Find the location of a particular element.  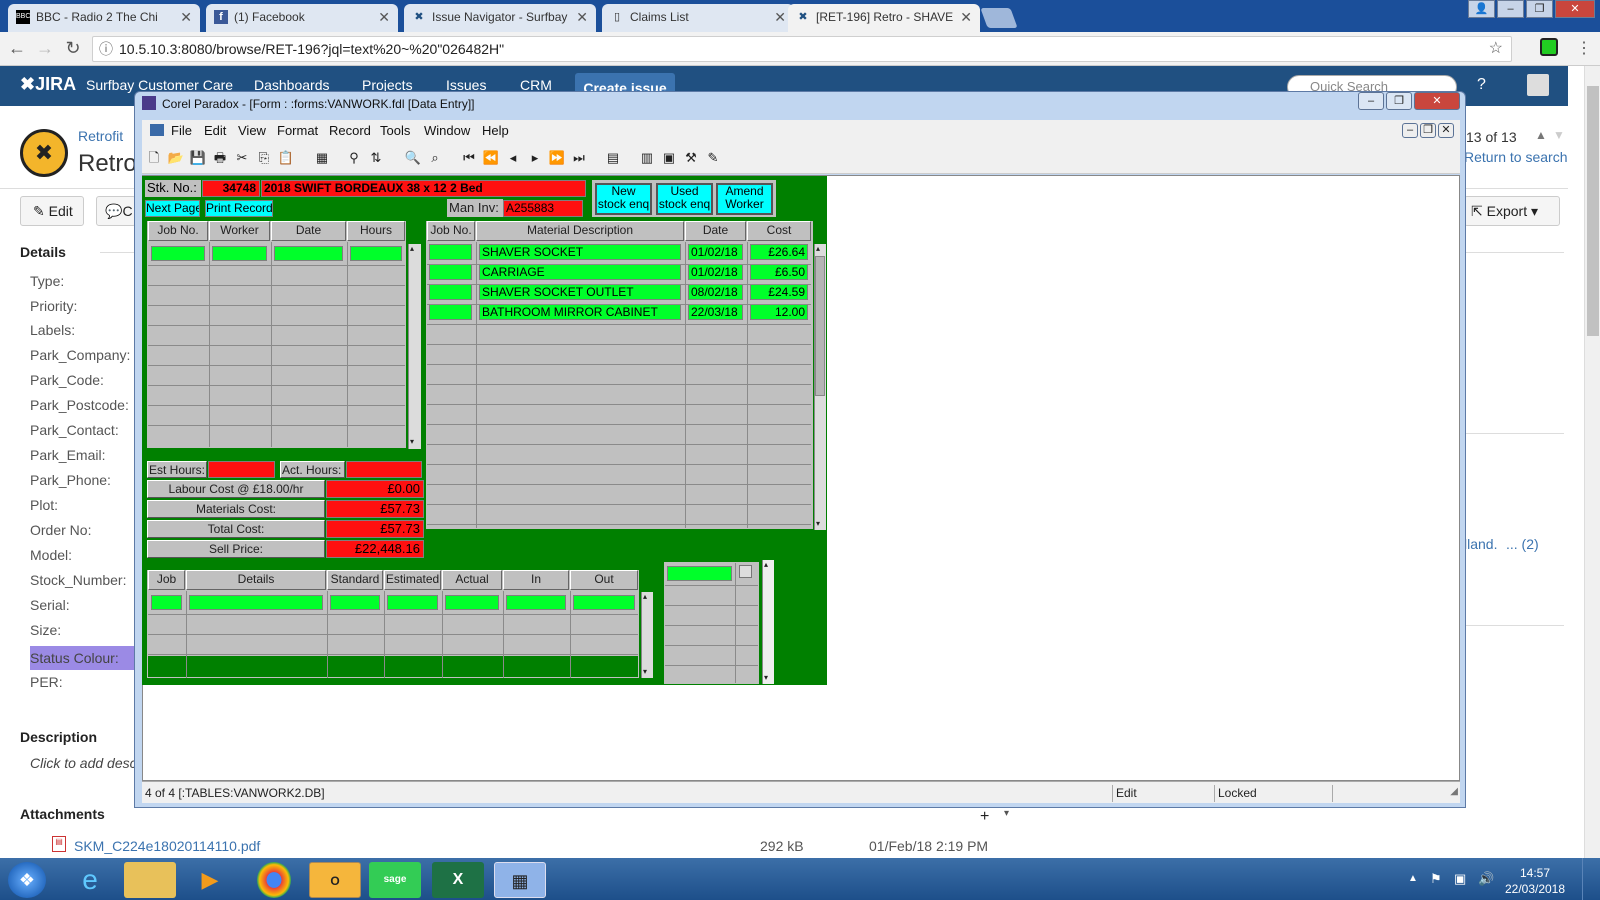

excel-icon: X is located at coordinates (458, 880).